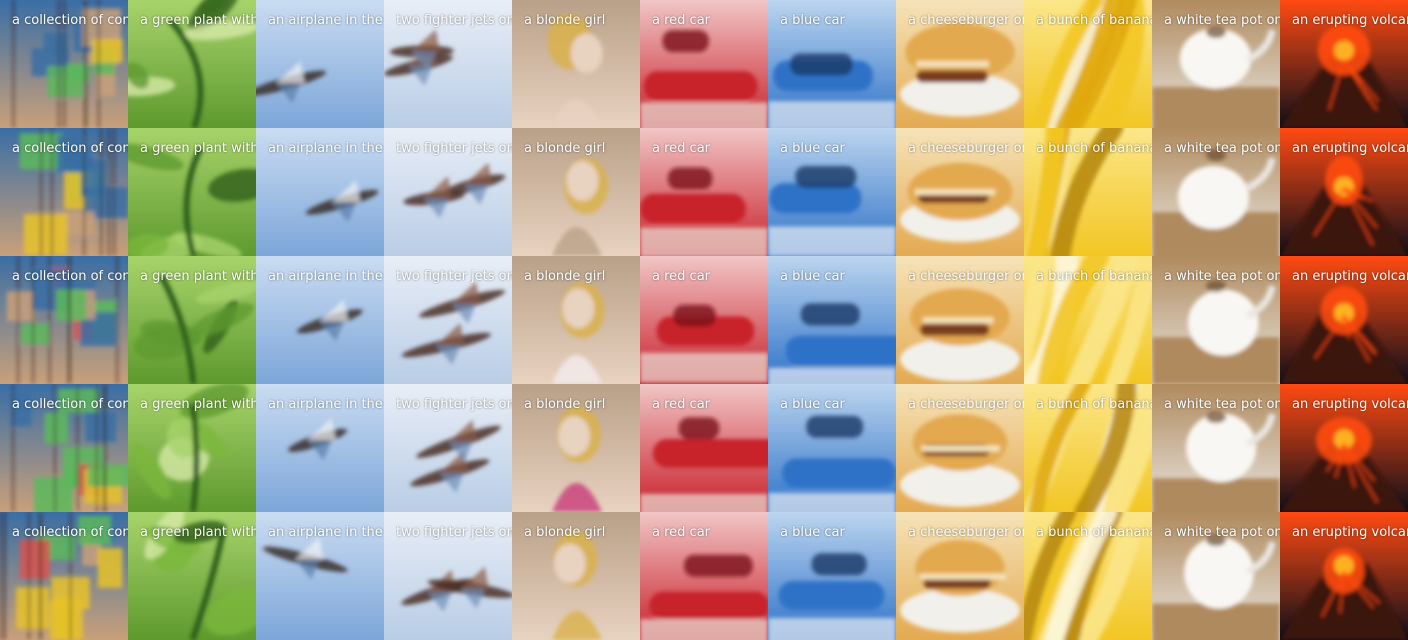 This screenshot has height=640, width=1408. Describe the element at coordinates (704, 576) in the screenshot. I see `generated-image-red-car-5: a red car` at that location.